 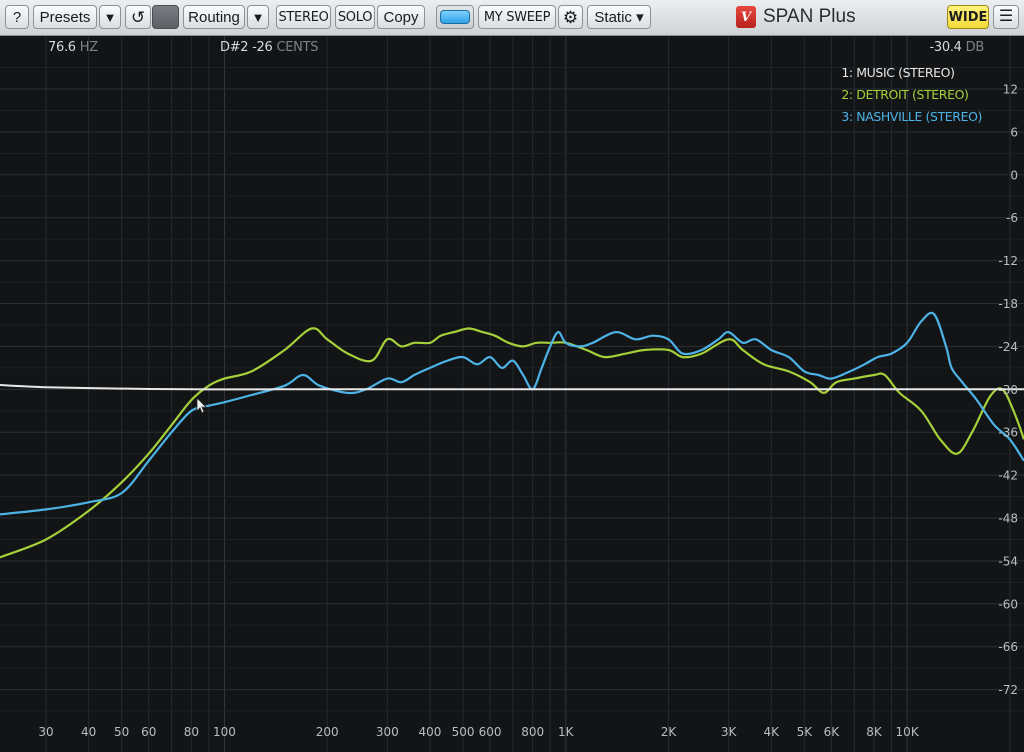 I want to click on wide-button: WIDE, so click(x=968, y=17).